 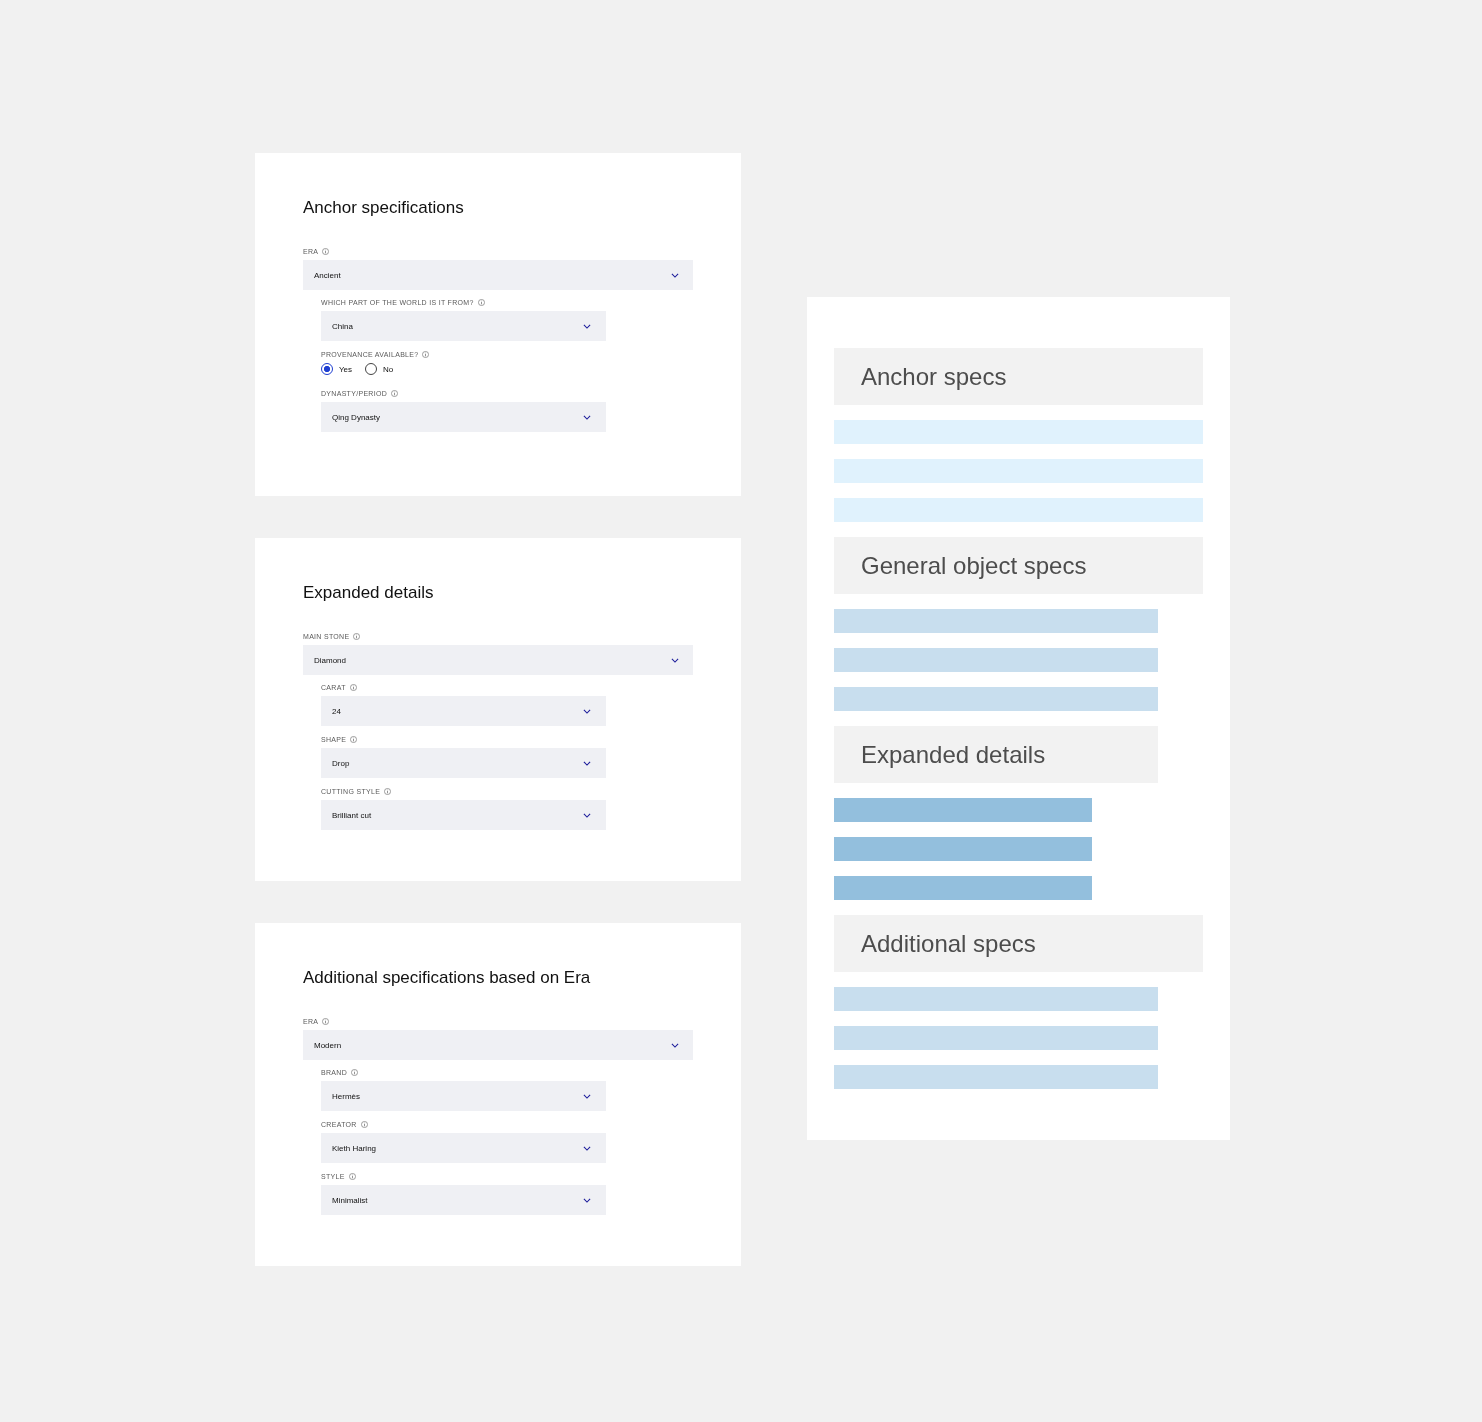 I want to click on radio-label: Yes, so click(x=346, y=369).